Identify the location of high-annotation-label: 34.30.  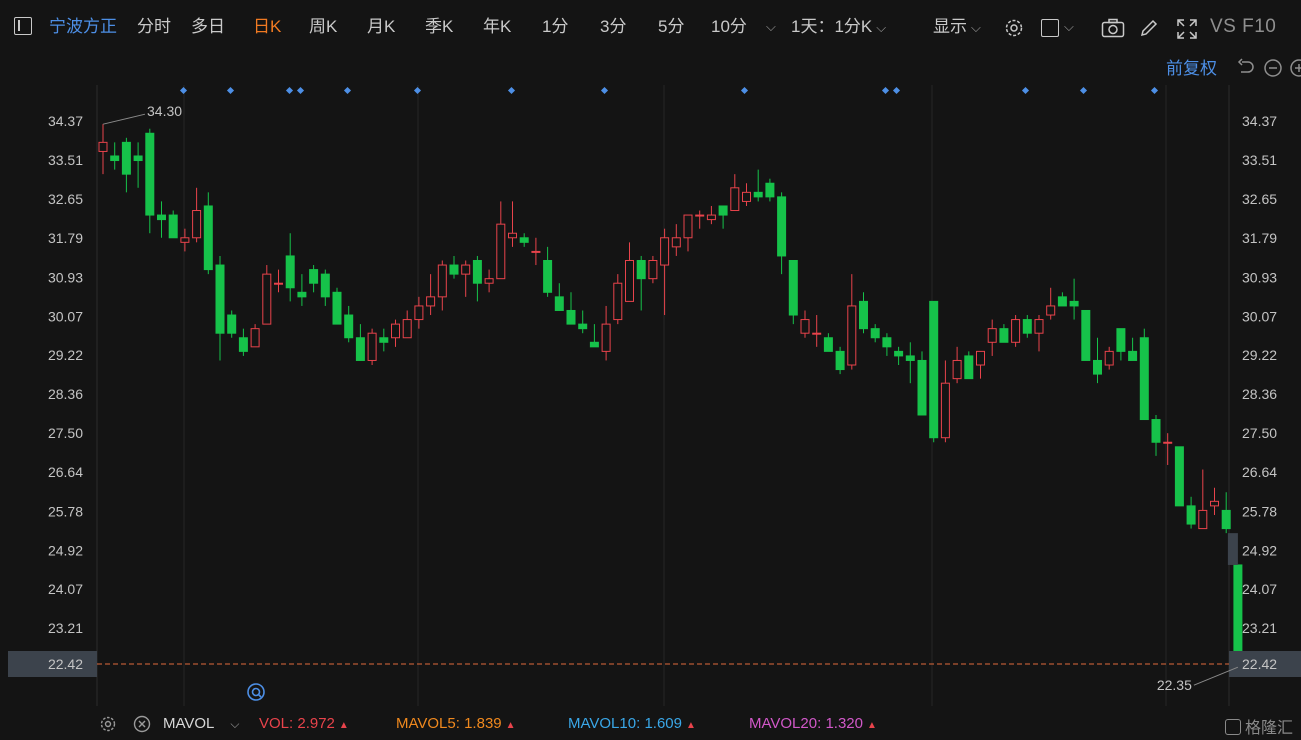
(164, 111).